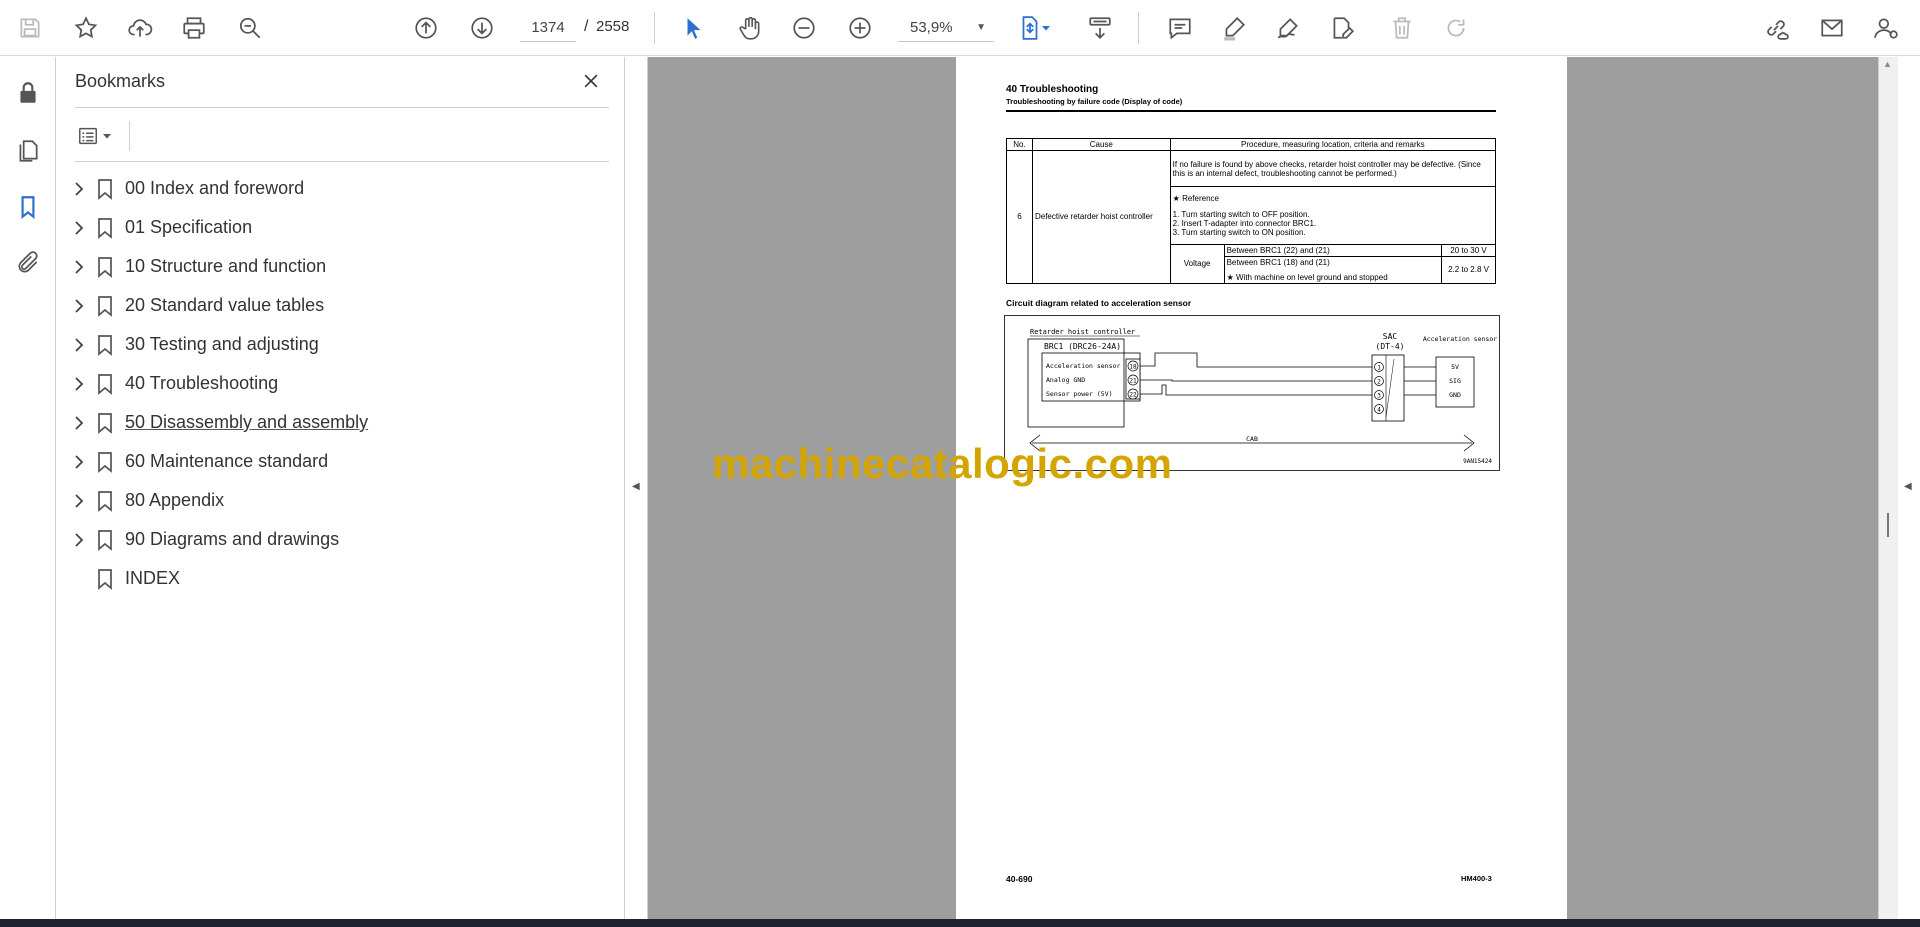  What do you see at coordinates (1241, 214) in the screenshot?
I see `table-step: 1. Turn starting switch to OFF position.` at bounding box center [1241, 214].